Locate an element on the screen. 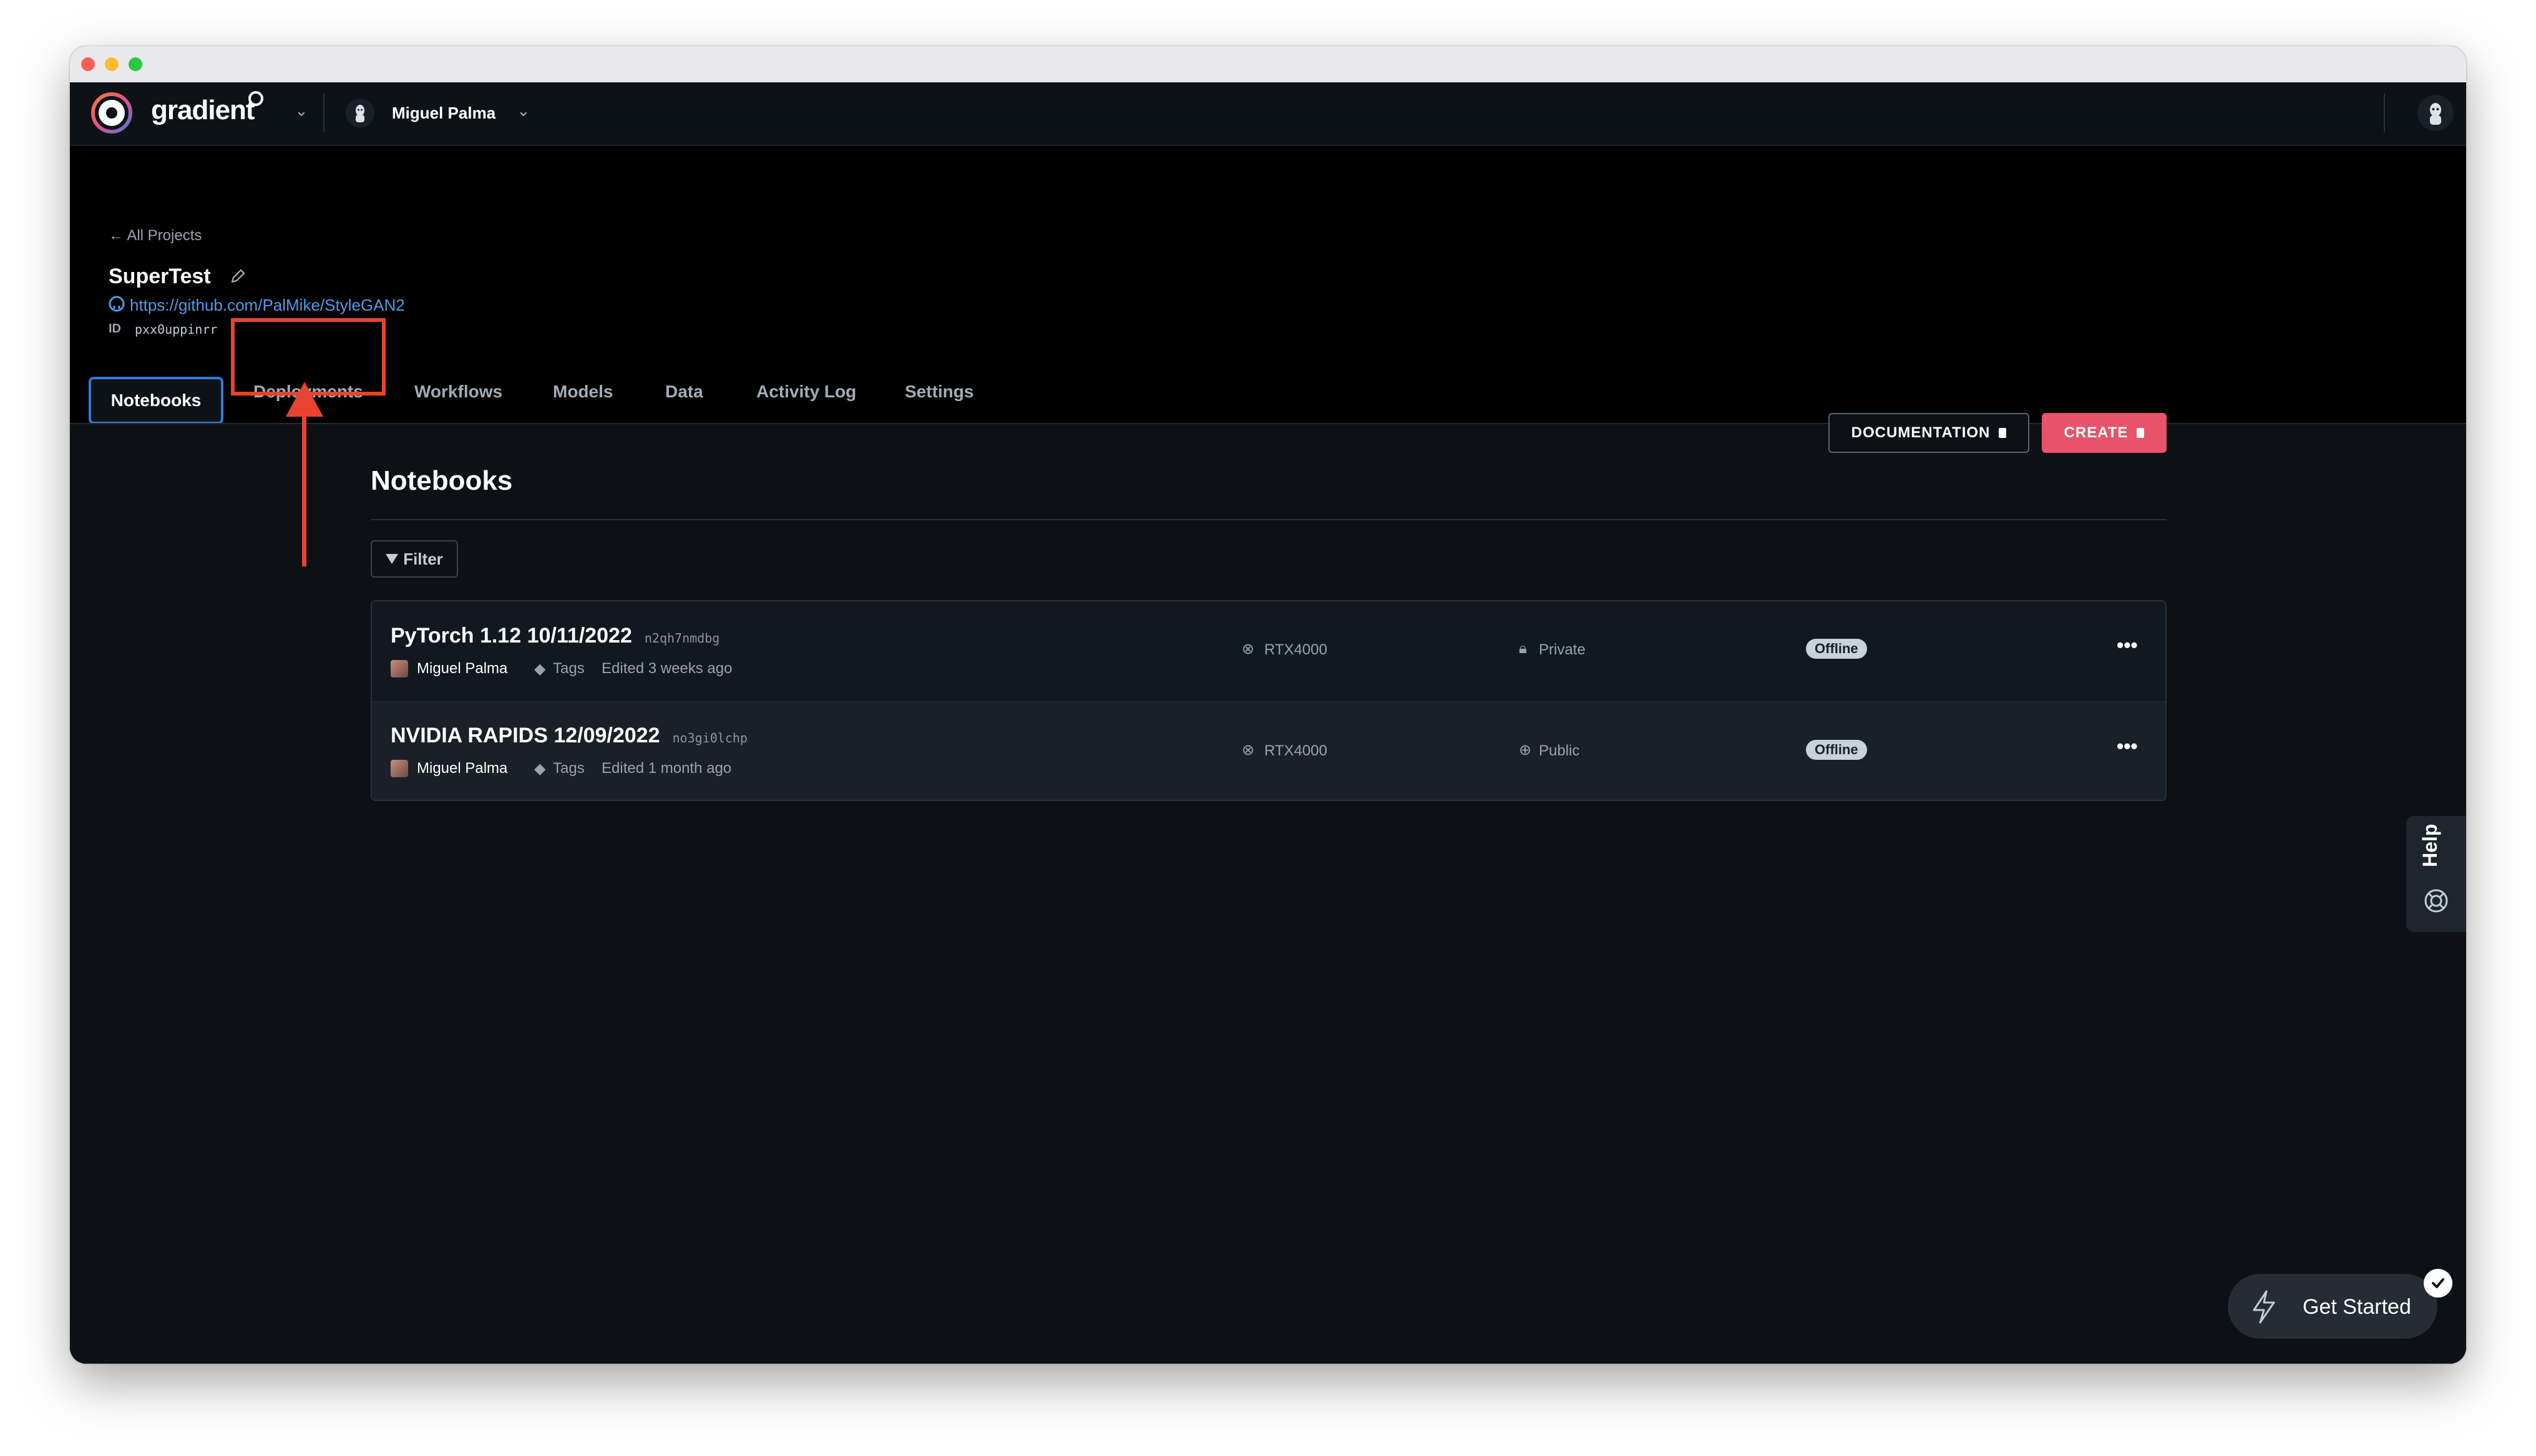 This screenshot has width=2536, height=1456. edit-pencil-icon is located at coordinates (237, 277).